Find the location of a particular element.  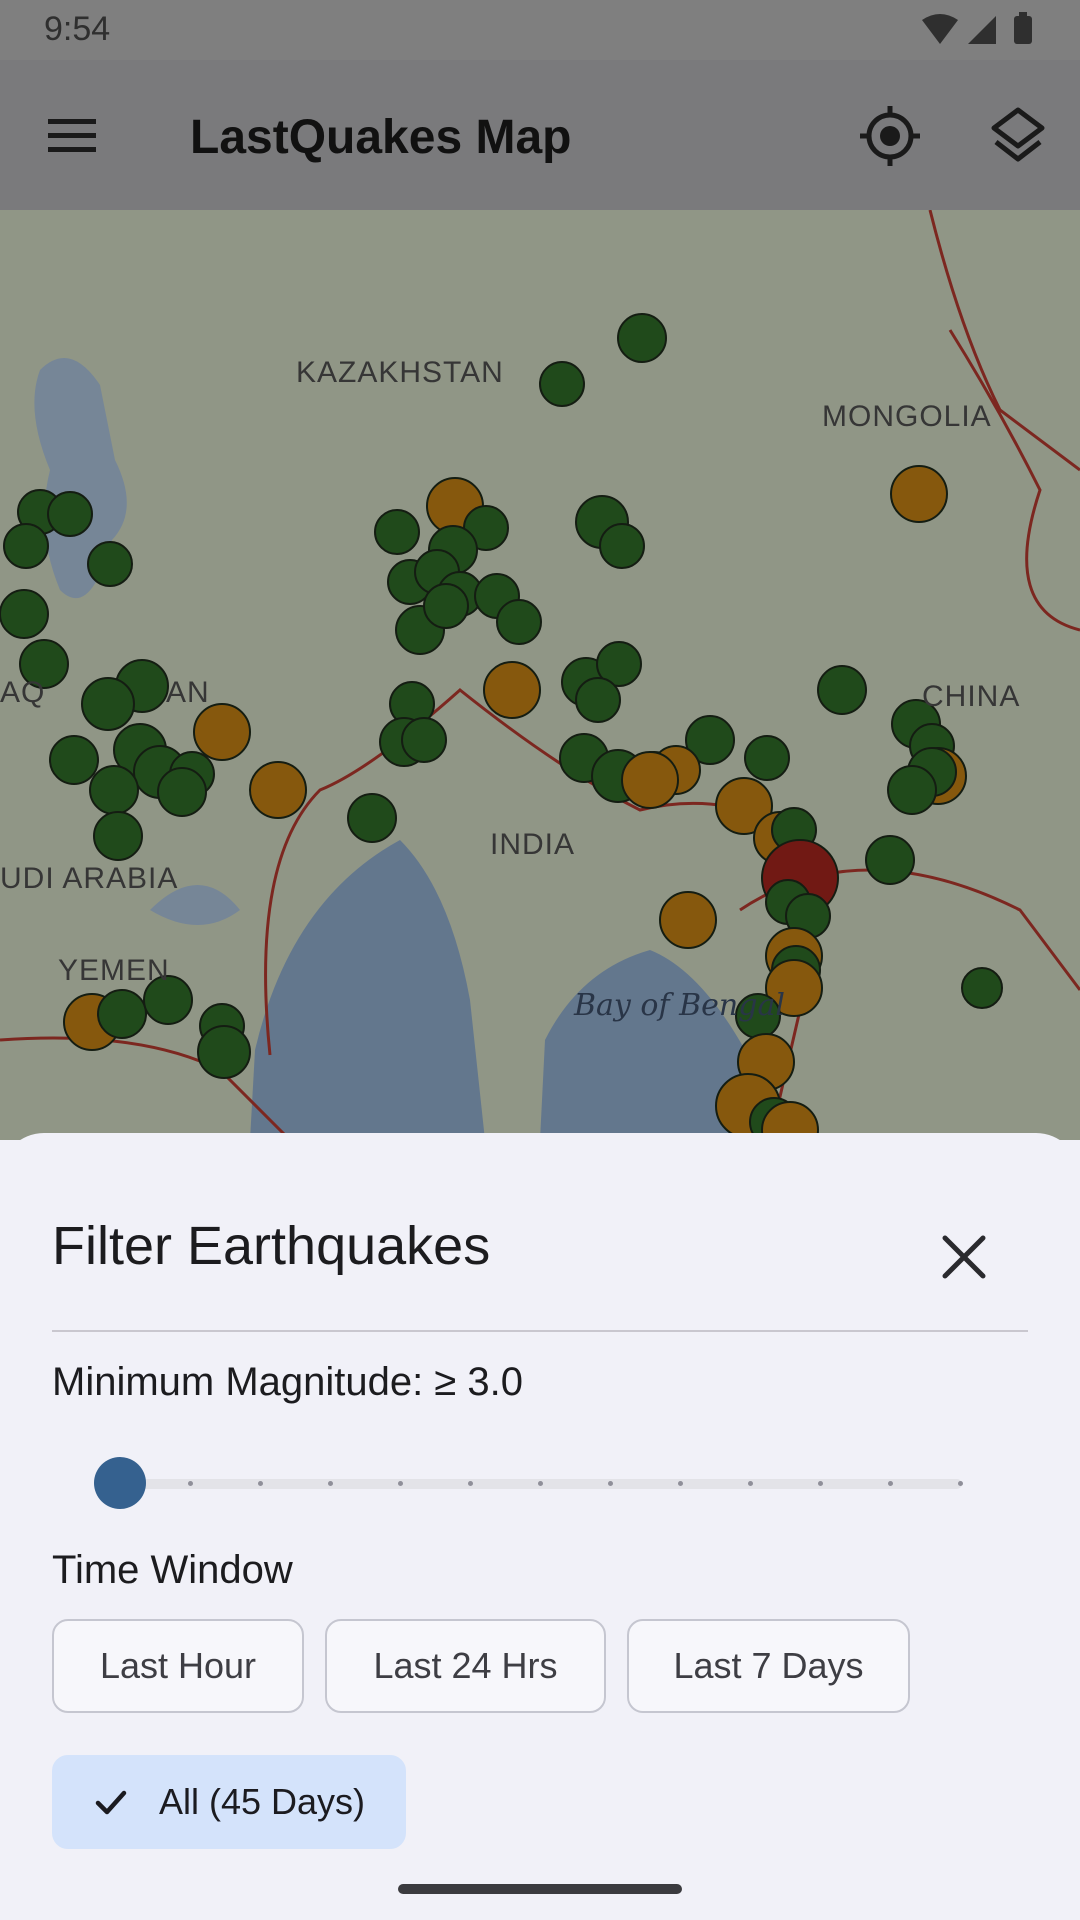

layers-icon is located at coordinates (1018, 136).